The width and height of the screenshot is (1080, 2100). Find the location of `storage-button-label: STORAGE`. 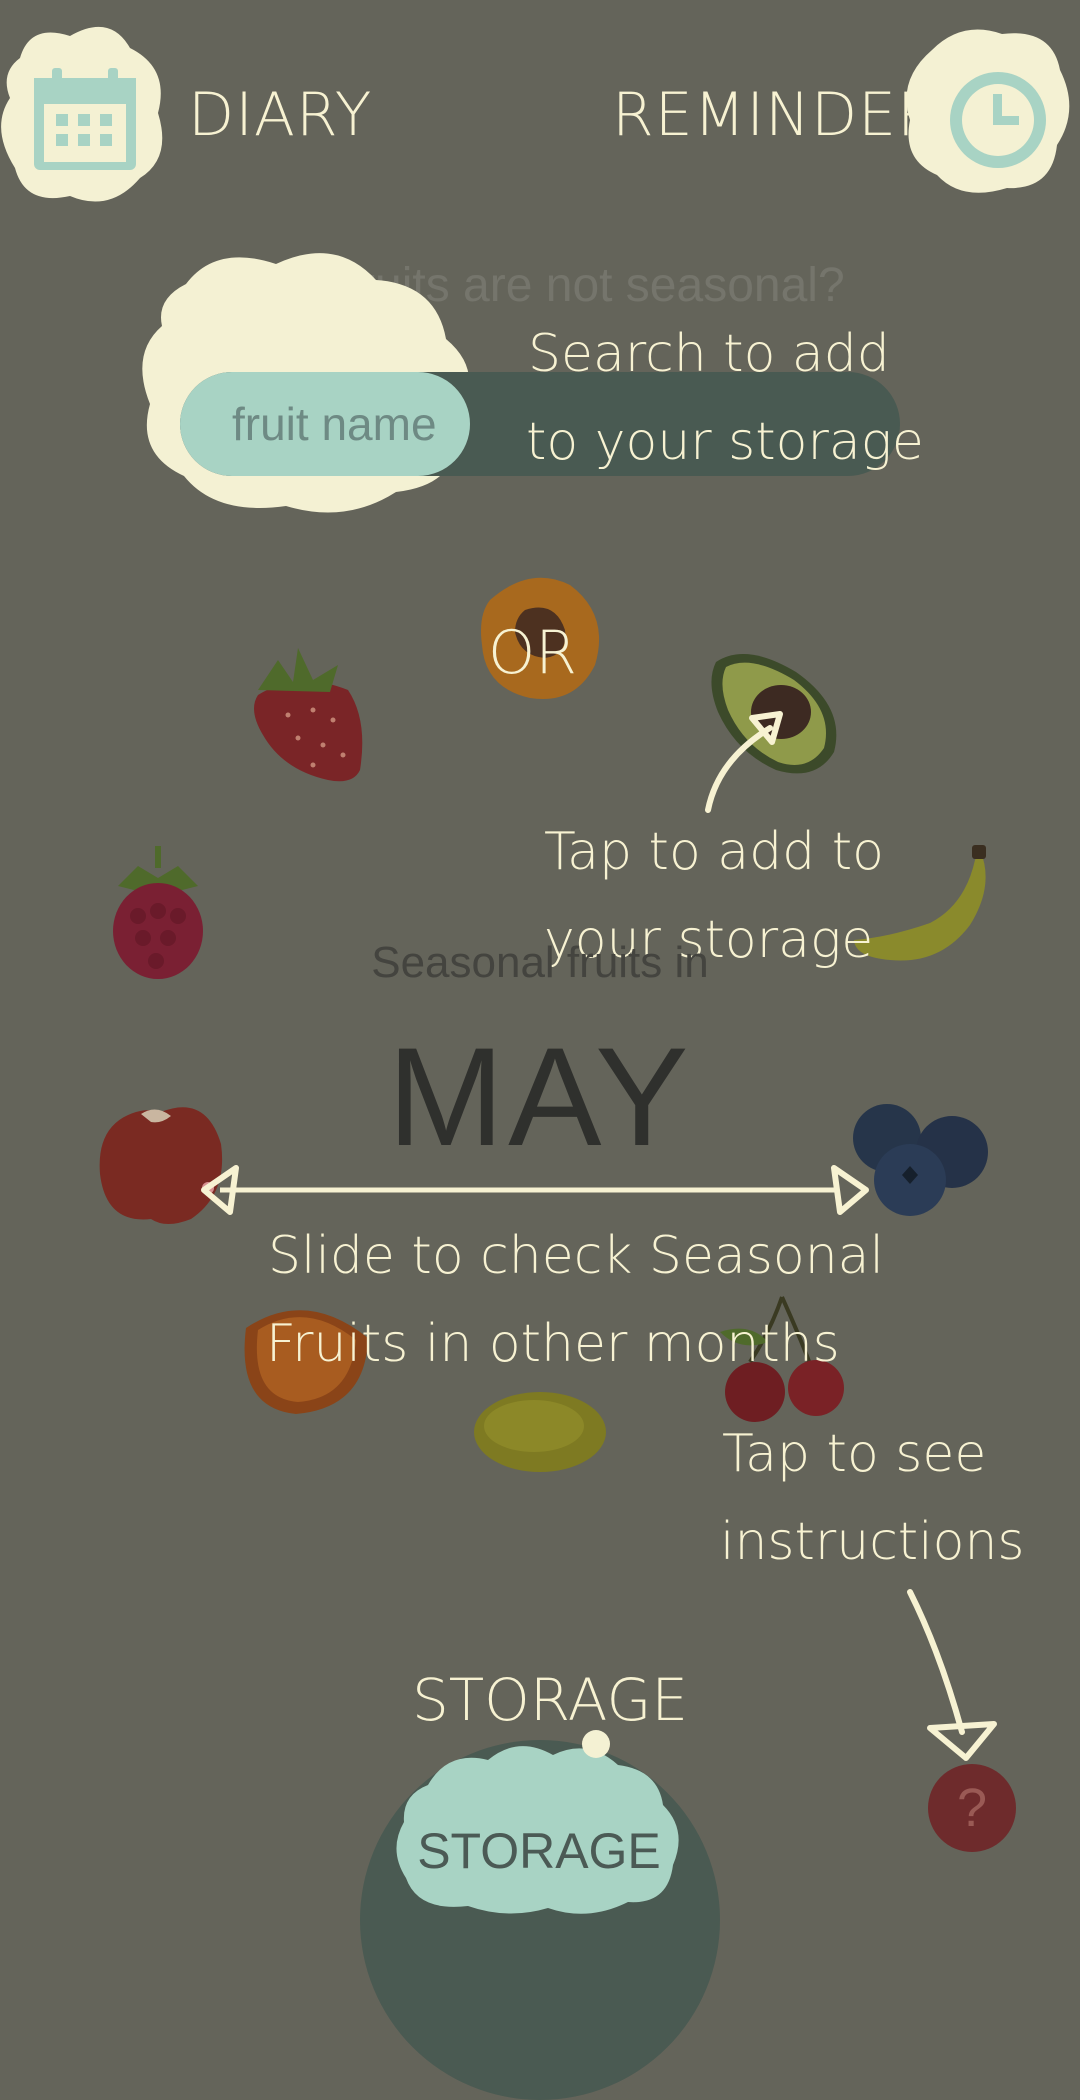

storage-button-label: STORAGE is located at coordinates (539, 1851).